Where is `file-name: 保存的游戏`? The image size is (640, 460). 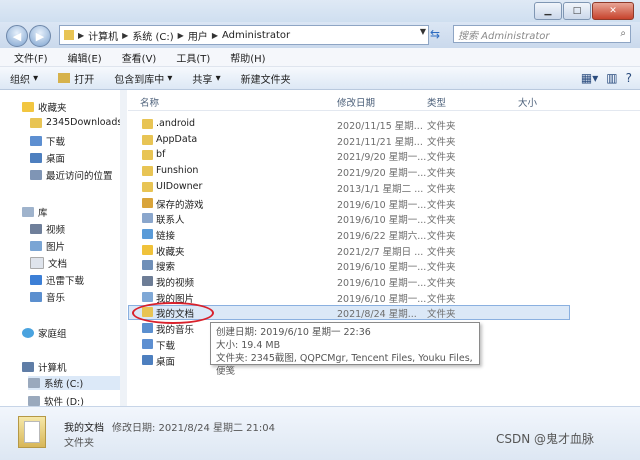
file-name: 保存的游戏 is located at coordinates (180, 205).